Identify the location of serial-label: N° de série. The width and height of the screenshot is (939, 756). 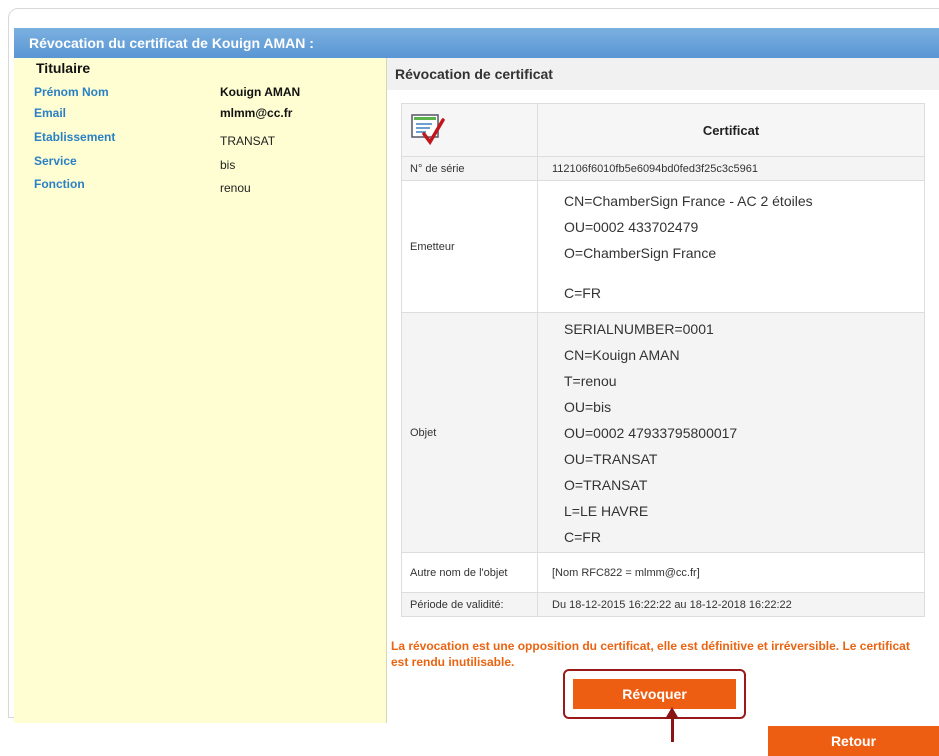
(469, 168).